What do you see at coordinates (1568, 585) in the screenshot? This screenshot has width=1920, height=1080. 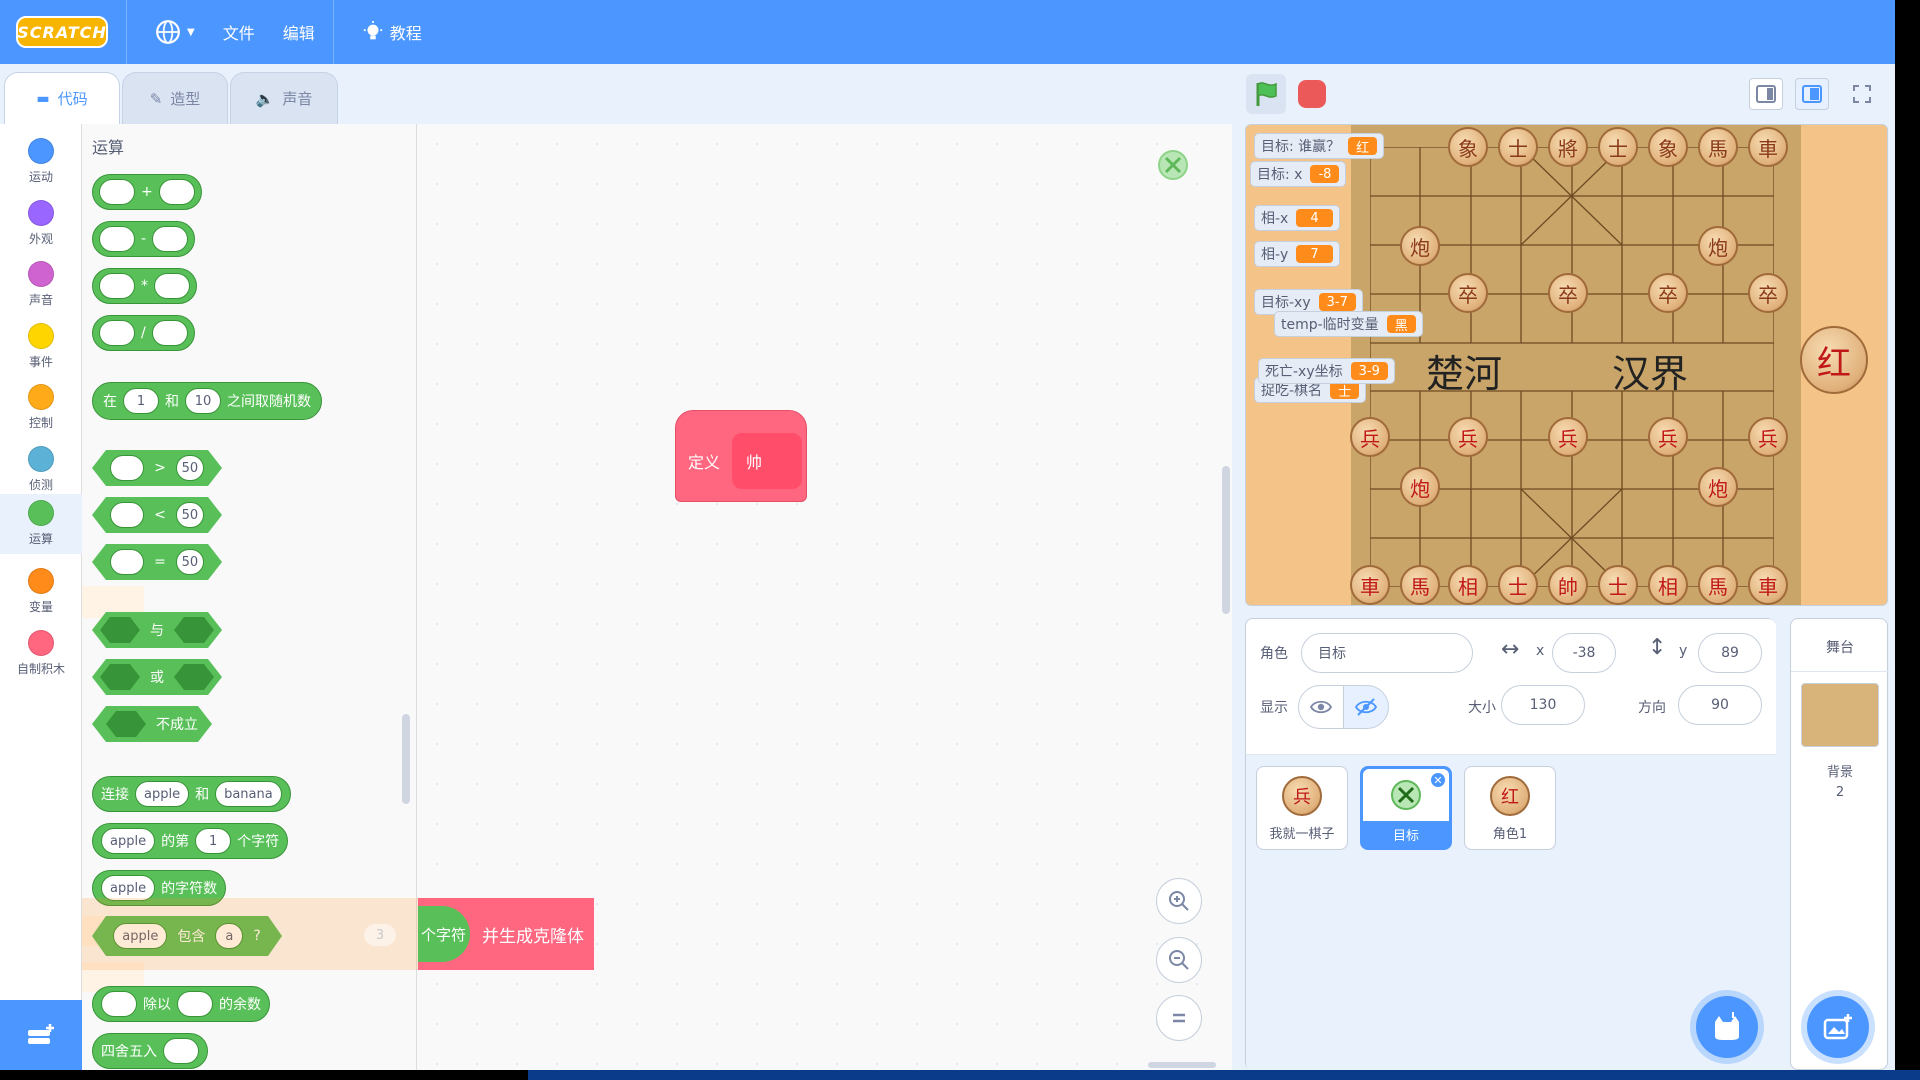 I see `piece-red-general: 帥` at bounding box center [1568, 585].